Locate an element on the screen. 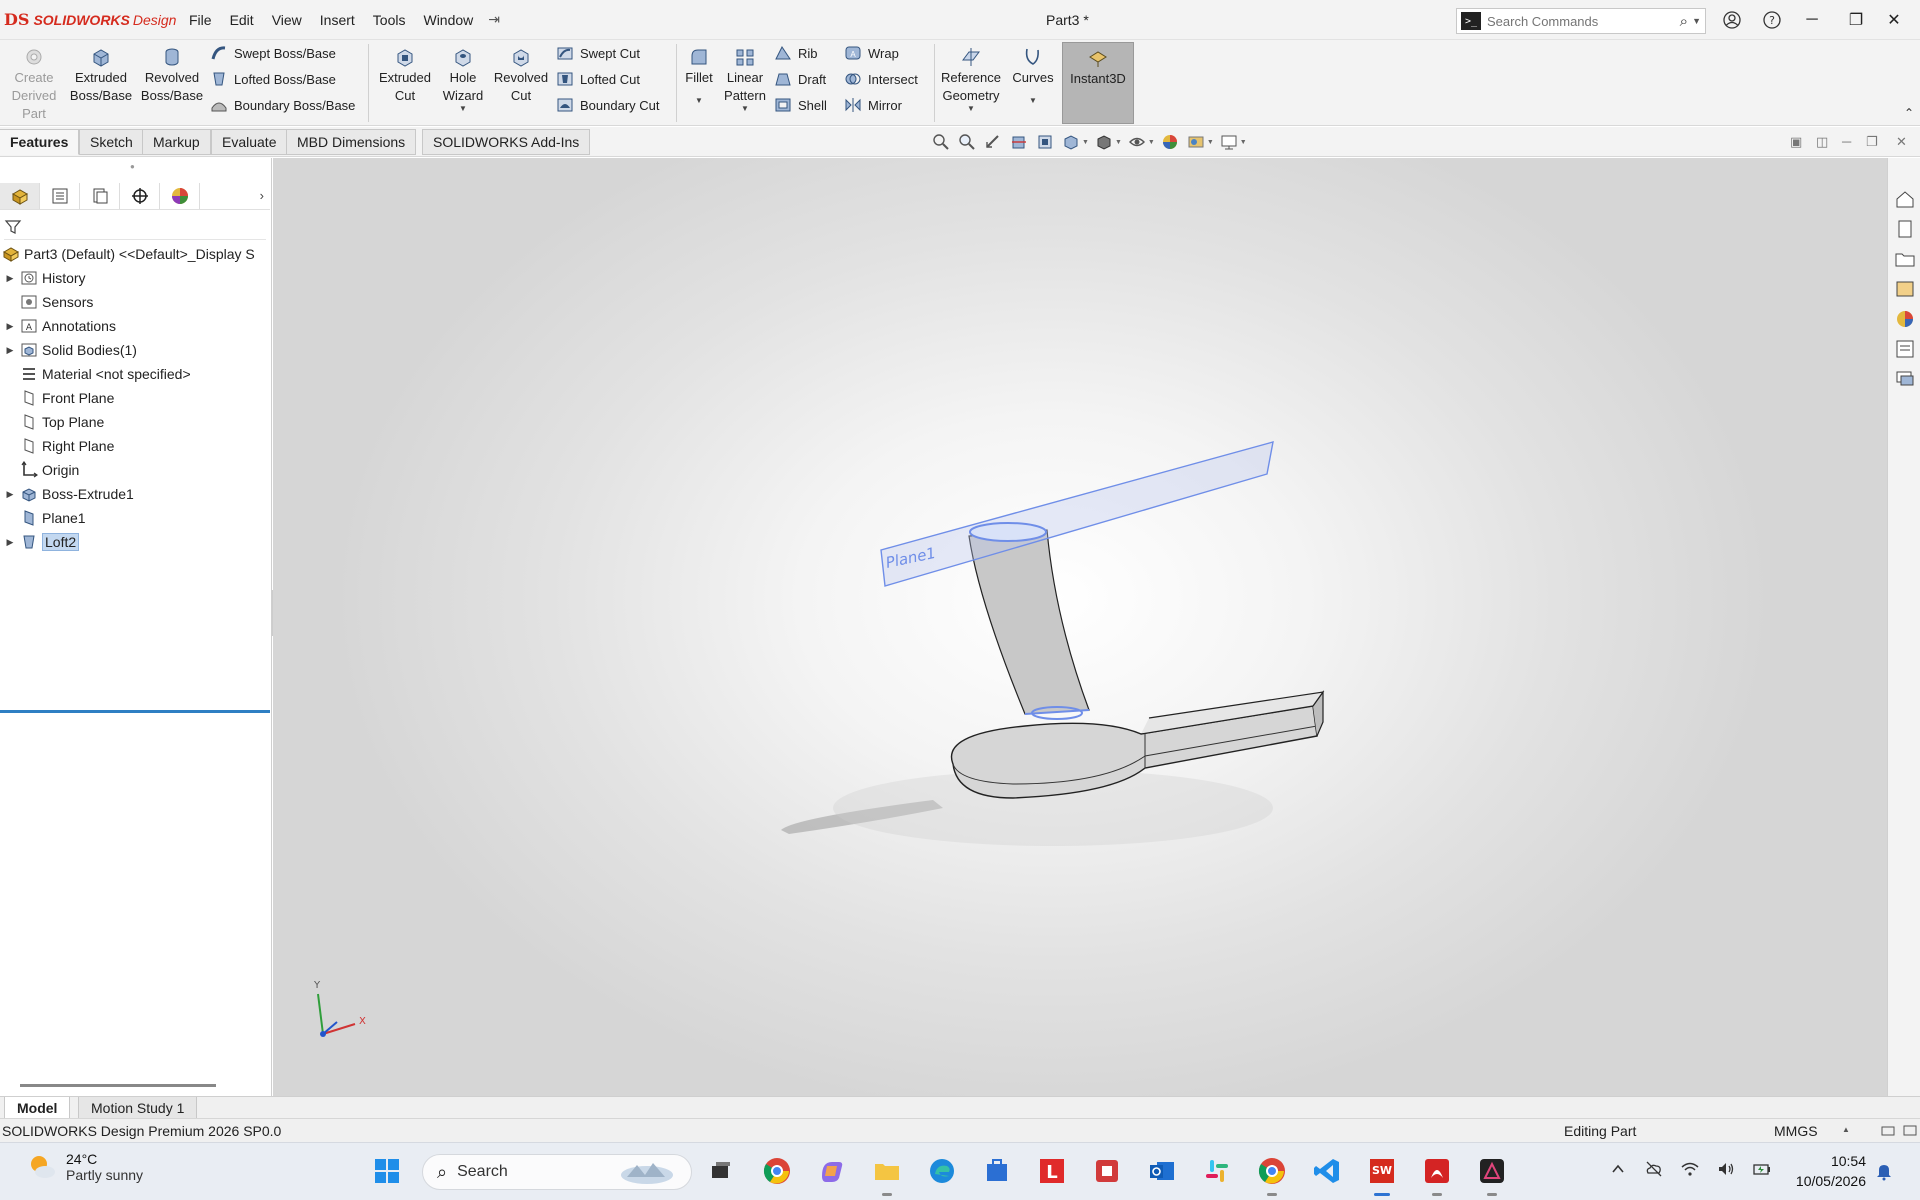  viewport-close-icon: ✕ is located at coordinates (1901, 142).